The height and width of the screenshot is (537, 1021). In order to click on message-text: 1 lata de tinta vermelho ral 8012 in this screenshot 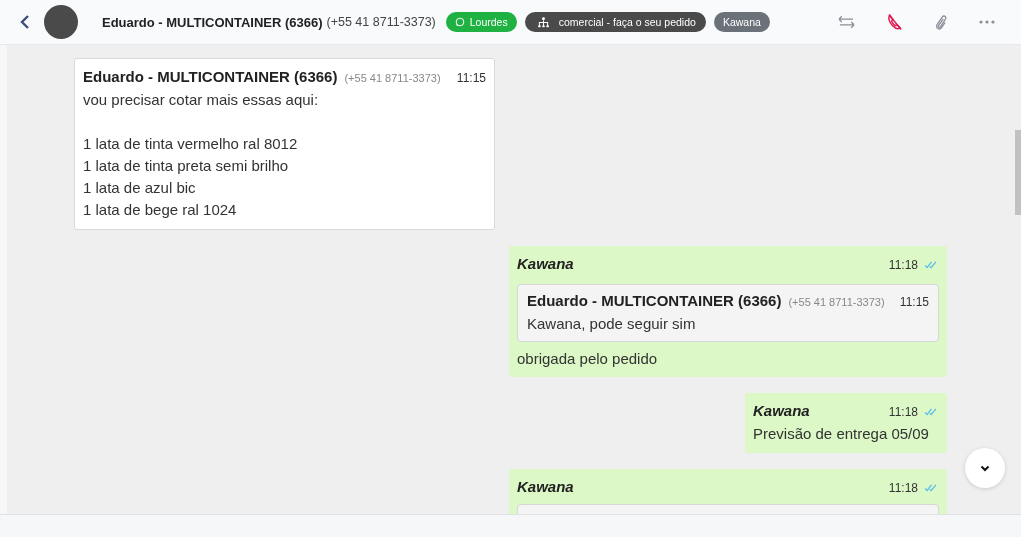, I will do `click(191, 144)`.